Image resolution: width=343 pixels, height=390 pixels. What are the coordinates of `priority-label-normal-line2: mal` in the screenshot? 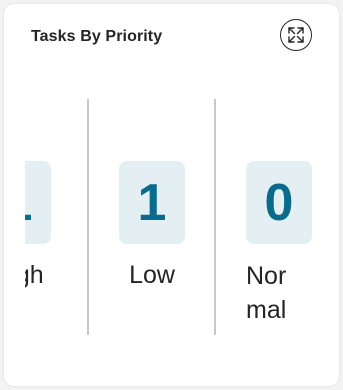 It's located at (266, 310).